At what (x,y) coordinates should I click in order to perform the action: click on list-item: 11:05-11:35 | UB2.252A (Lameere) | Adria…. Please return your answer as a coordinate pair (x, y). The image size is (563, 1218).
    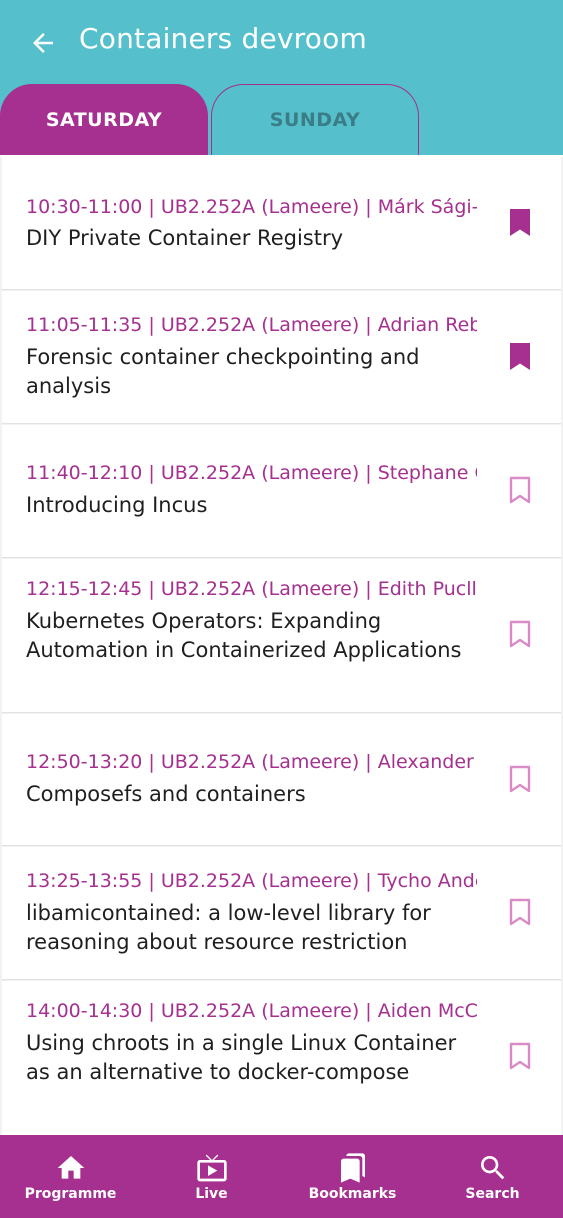
    Looking at the image, I should click on (281, 357).